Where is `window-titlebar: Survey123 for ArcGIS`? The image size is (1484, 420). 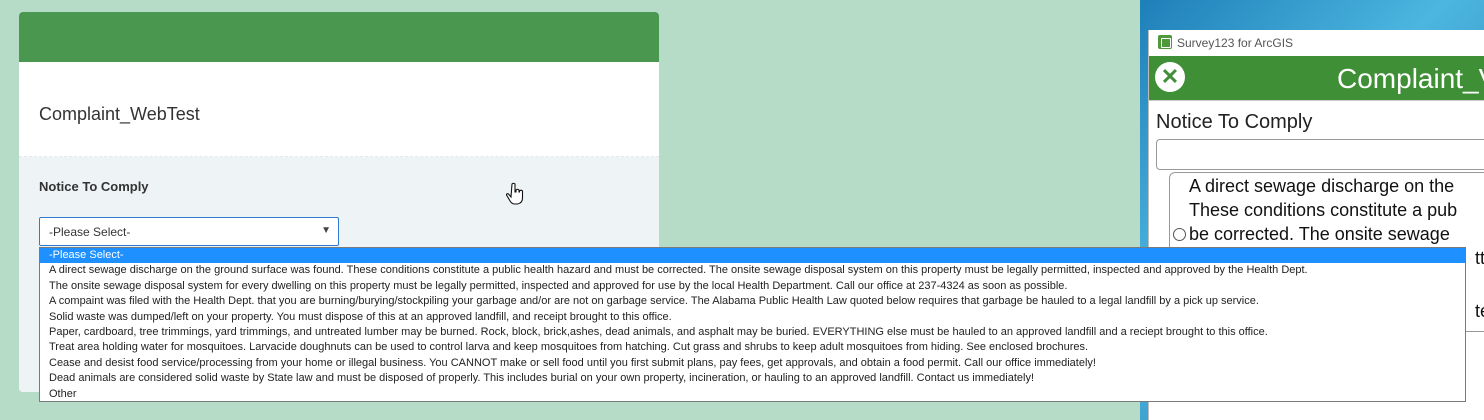
window-titlebar: Survey123 for ArcGIS is located at coordinates (1316, 43).